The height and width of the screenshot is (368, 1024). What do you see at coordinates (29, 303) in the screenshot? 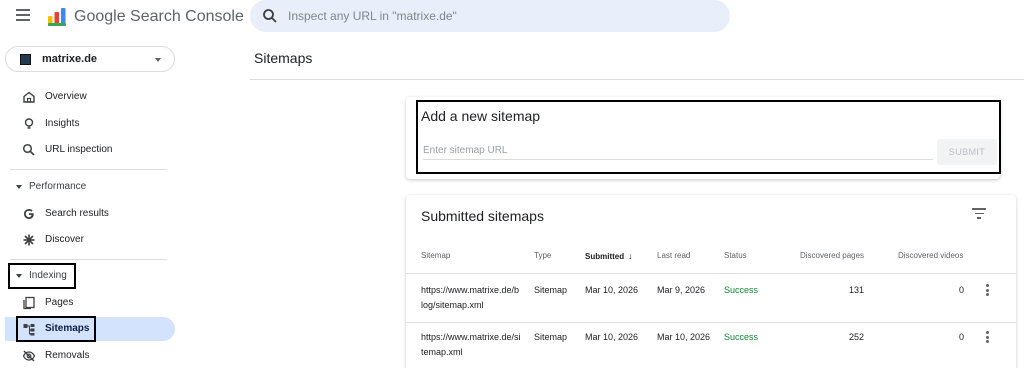
I see `pages-icon` at bounding box center [29, 303].